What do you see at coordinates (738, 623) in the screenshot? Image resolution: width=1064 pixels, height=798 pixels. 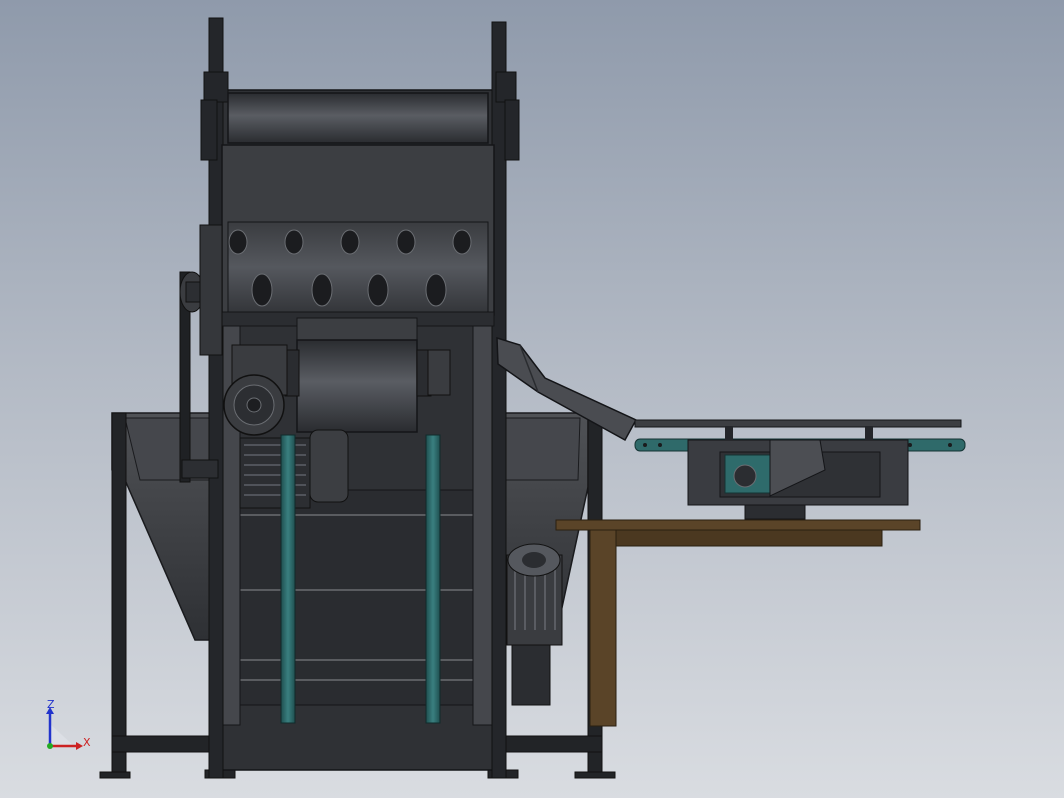 I see `table` at bounding box center [738, 623].